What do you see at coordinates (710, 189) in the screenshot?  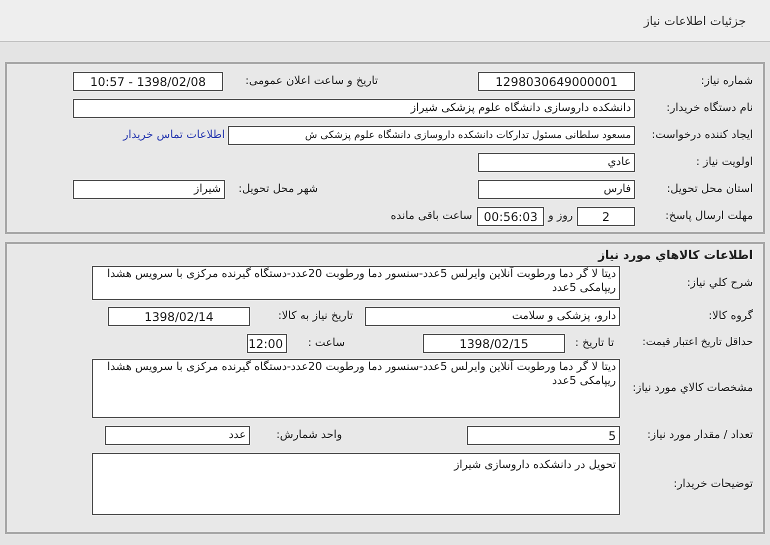 I see `field-label: استان محل تحویل:` at bounding box center [710, 189].